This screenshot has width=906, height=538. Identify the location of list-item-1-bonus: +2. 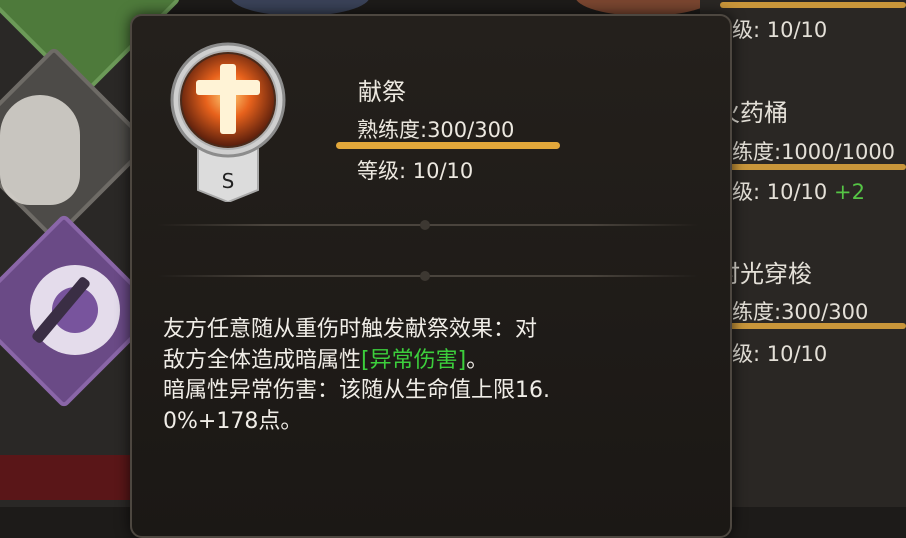
(849, 192).